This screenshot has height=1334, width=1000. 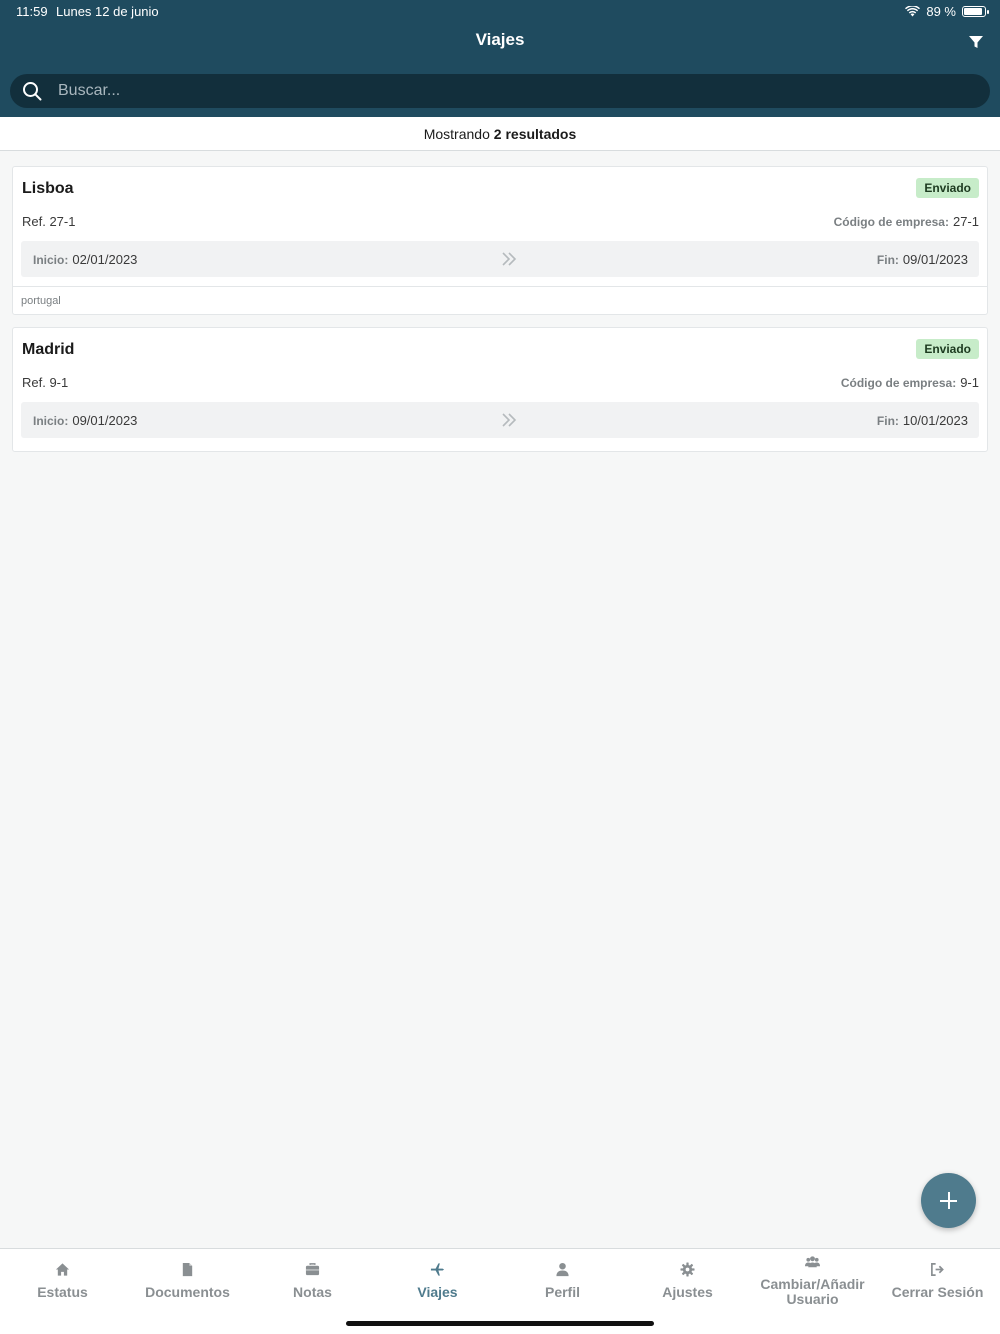 What do you see at coordinates (456, 134) in the screenshot?
I see `results-prefix: Mostrando` at bounding box center [456, 134].